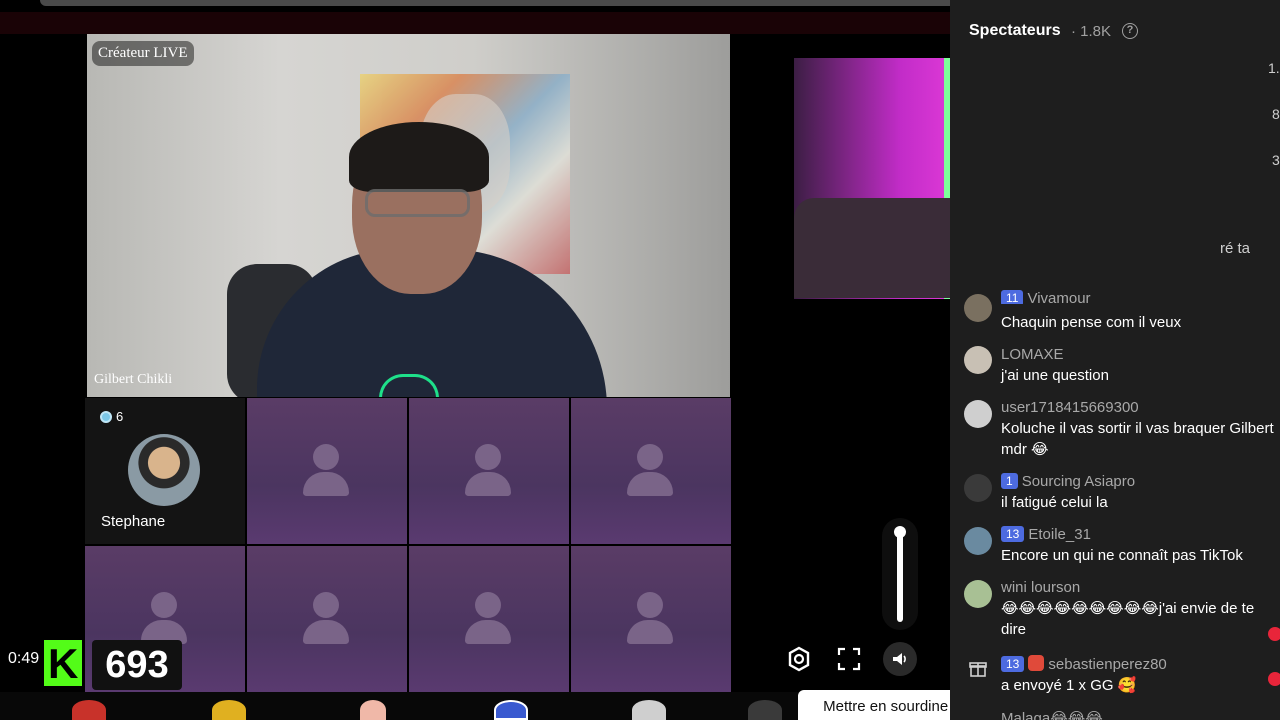  What do you see at coordinates (133, 521) in the screenshot?
I see `guest-name: Stephane` at bounding box center [133, 521].